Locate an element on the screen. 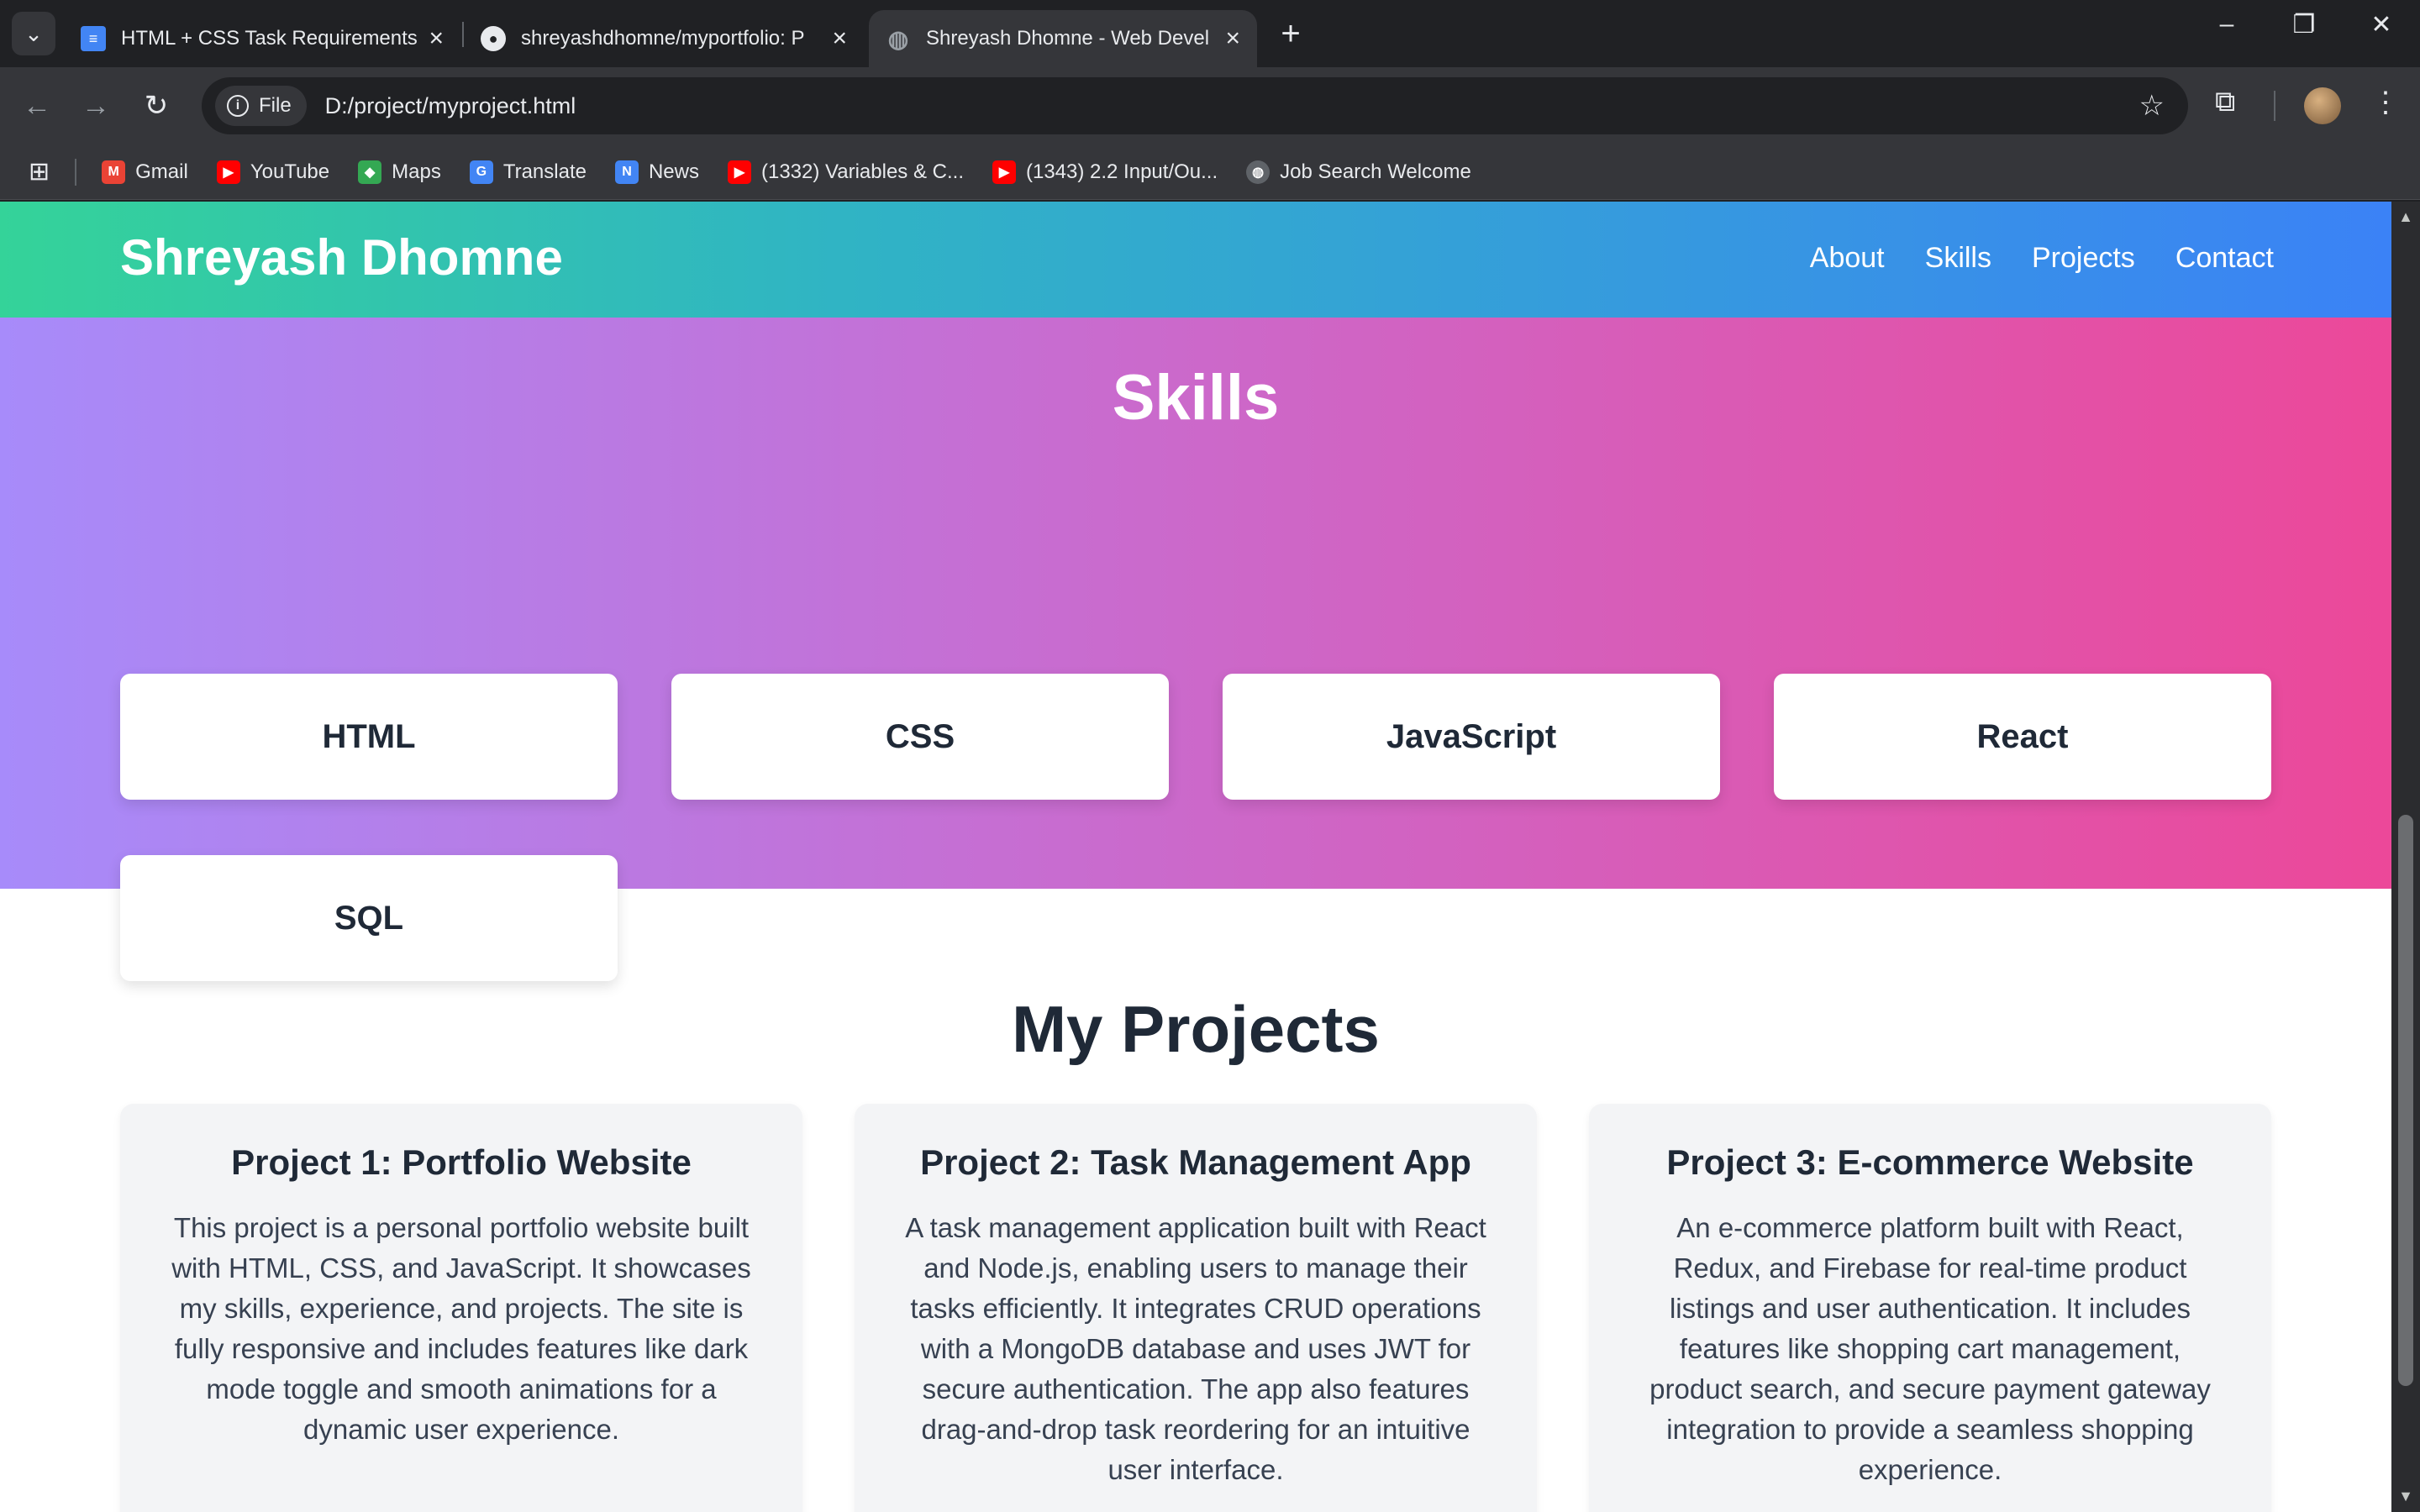  site-info-label: File is located at coordinates (276, 105).